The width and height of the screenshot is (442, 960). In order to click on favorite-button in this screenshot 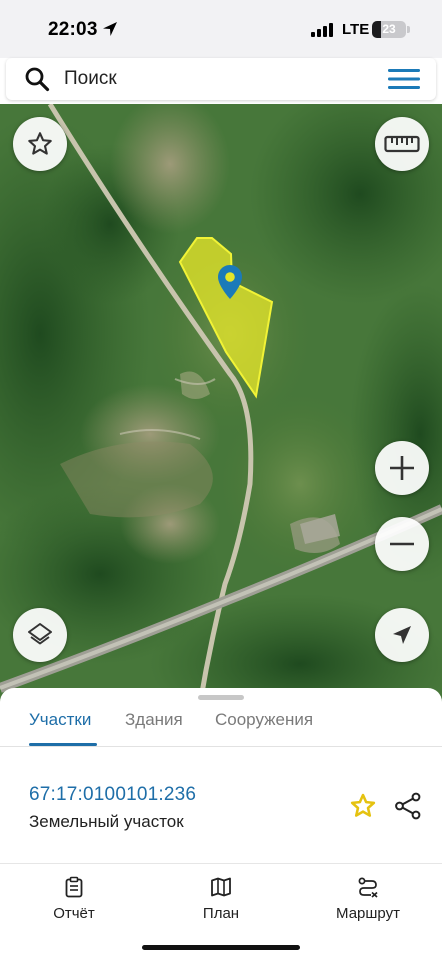, I will do `click(40, 144)`.